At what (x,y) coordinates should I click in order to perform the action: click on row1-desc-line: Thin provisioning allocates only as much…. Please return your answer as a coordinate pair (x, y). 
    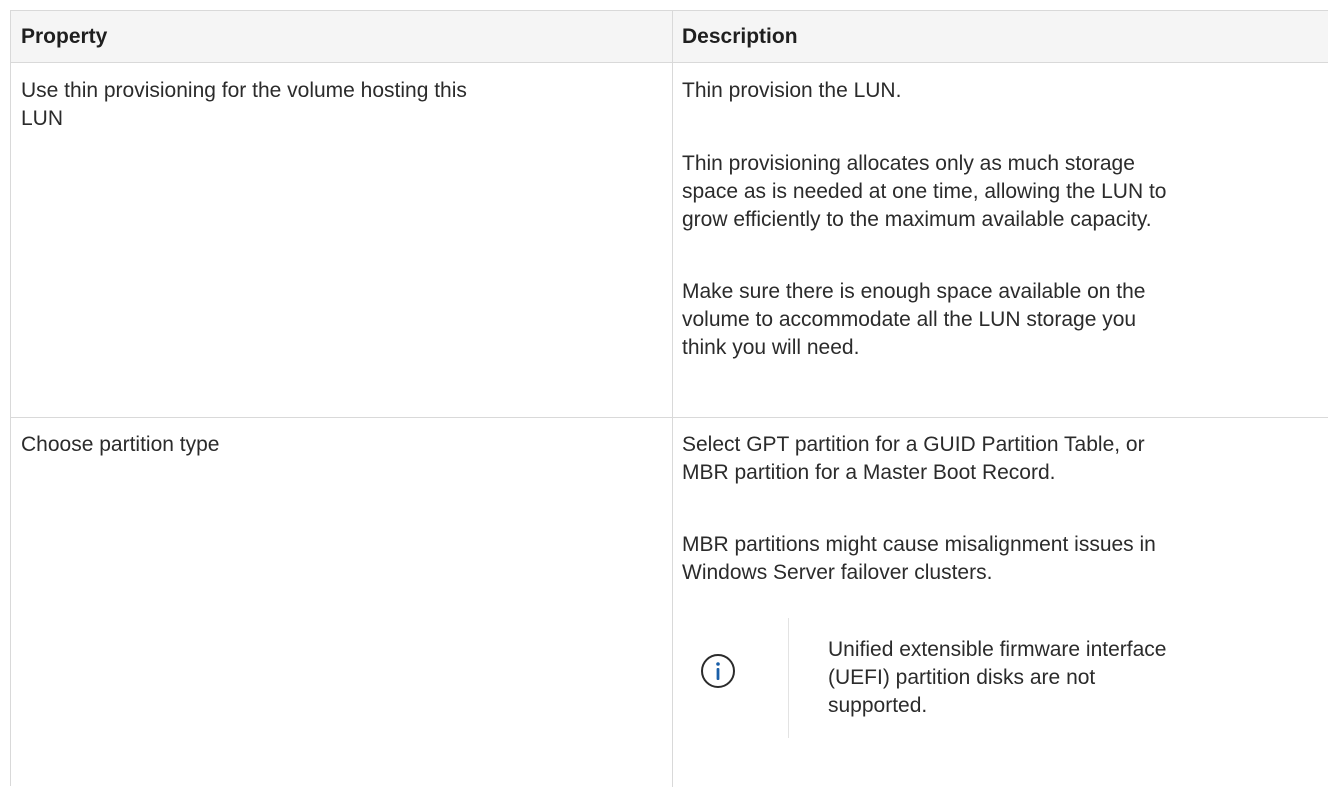
    Looking at the image, I should click on (908, 163).